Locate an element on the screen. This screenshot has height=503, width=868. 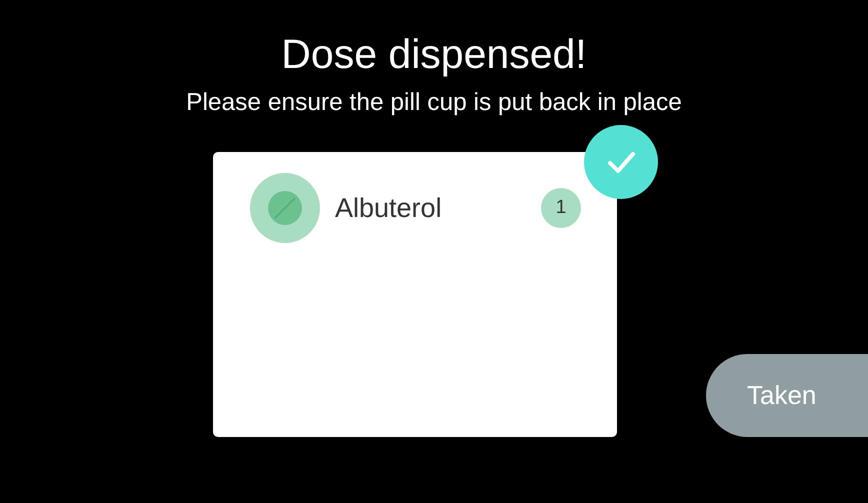
dose-count: 1 is located at coordinates (561, 208).